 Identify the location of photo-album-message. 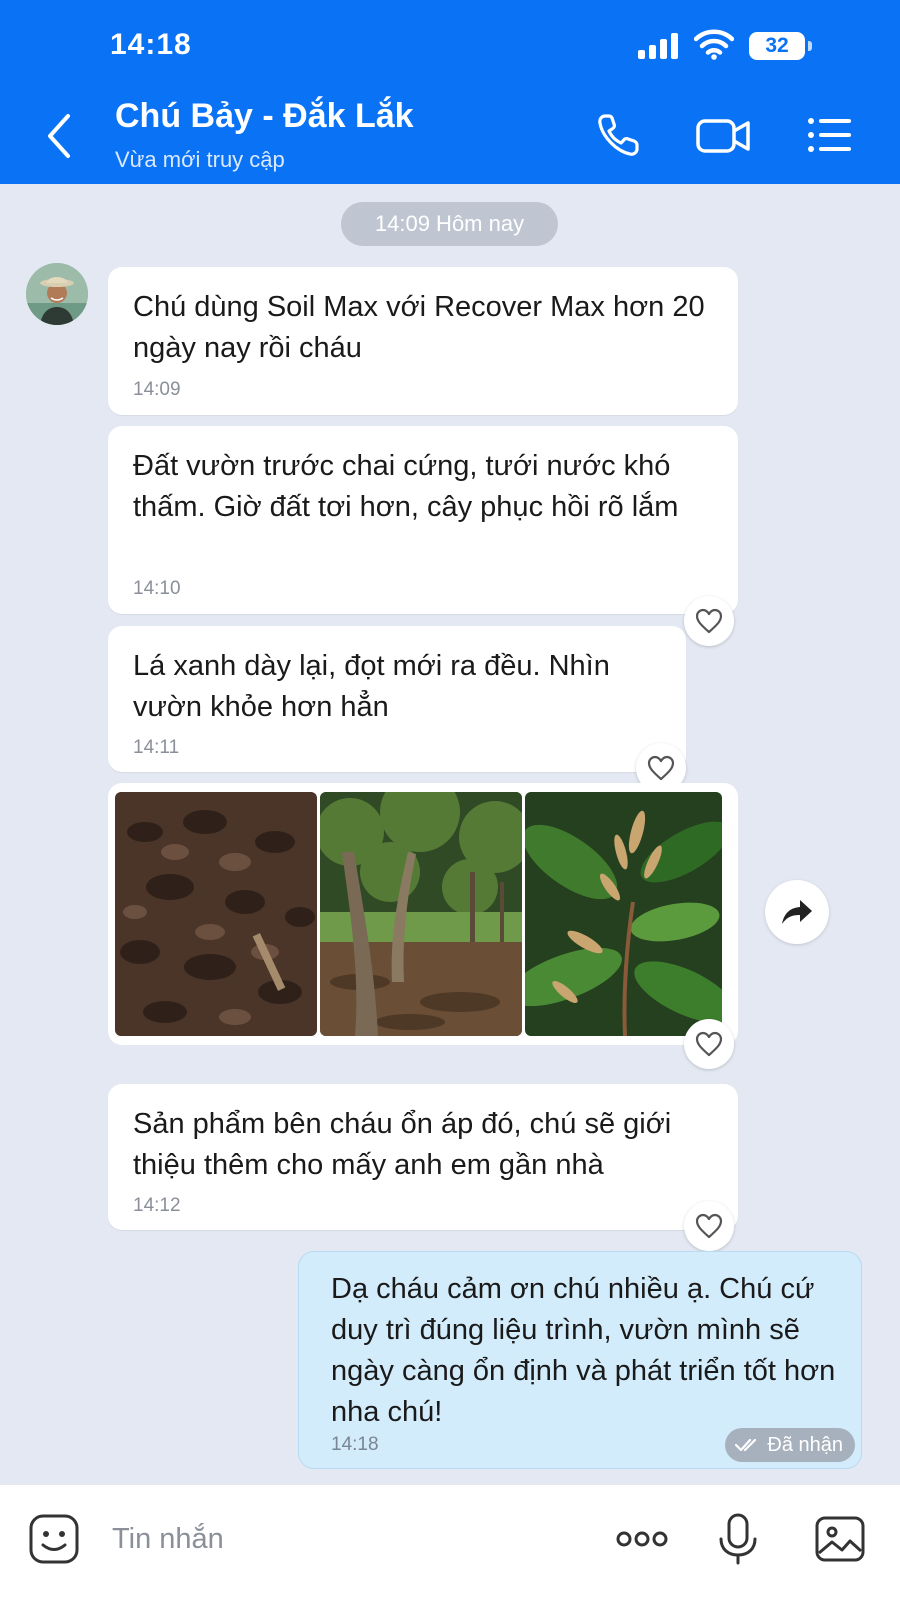
(423, 914).